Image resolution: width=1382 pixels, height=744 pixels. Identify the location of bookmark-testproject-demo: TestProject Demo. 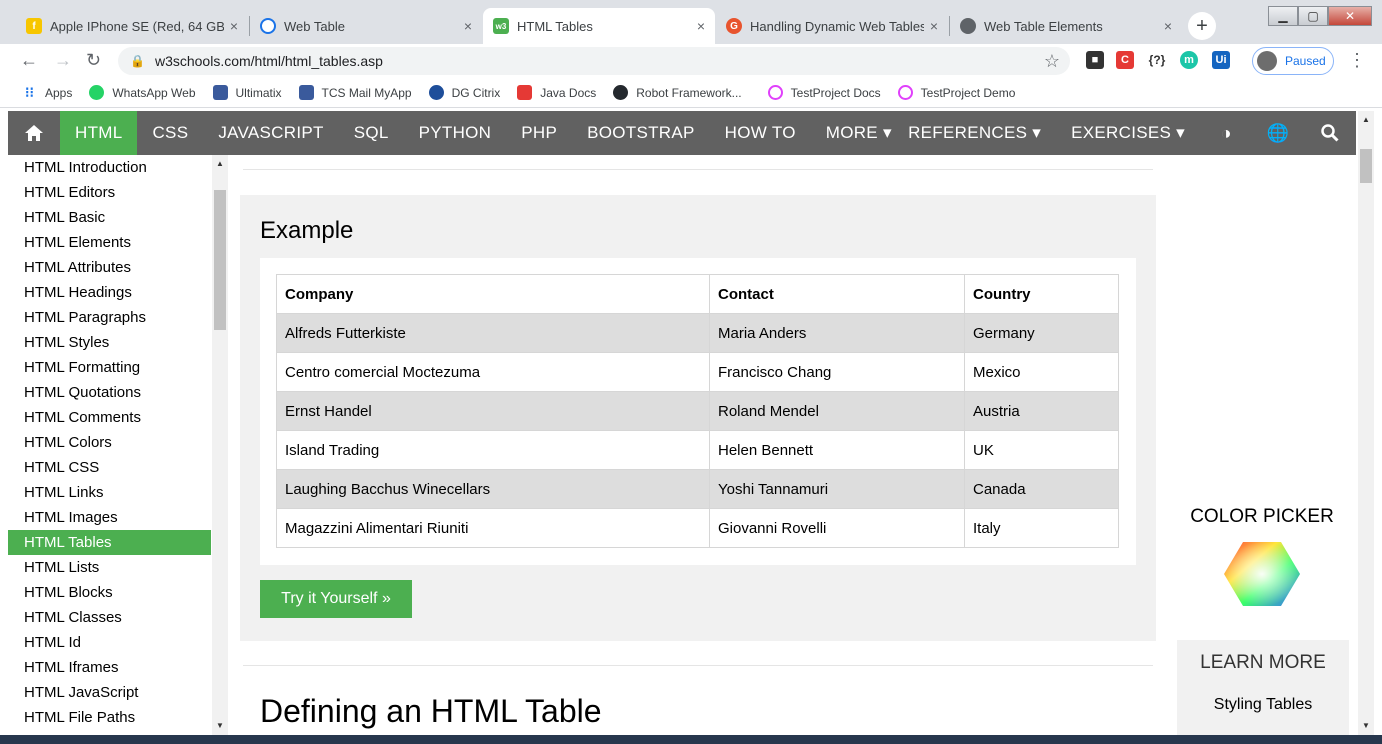
(956, 92).